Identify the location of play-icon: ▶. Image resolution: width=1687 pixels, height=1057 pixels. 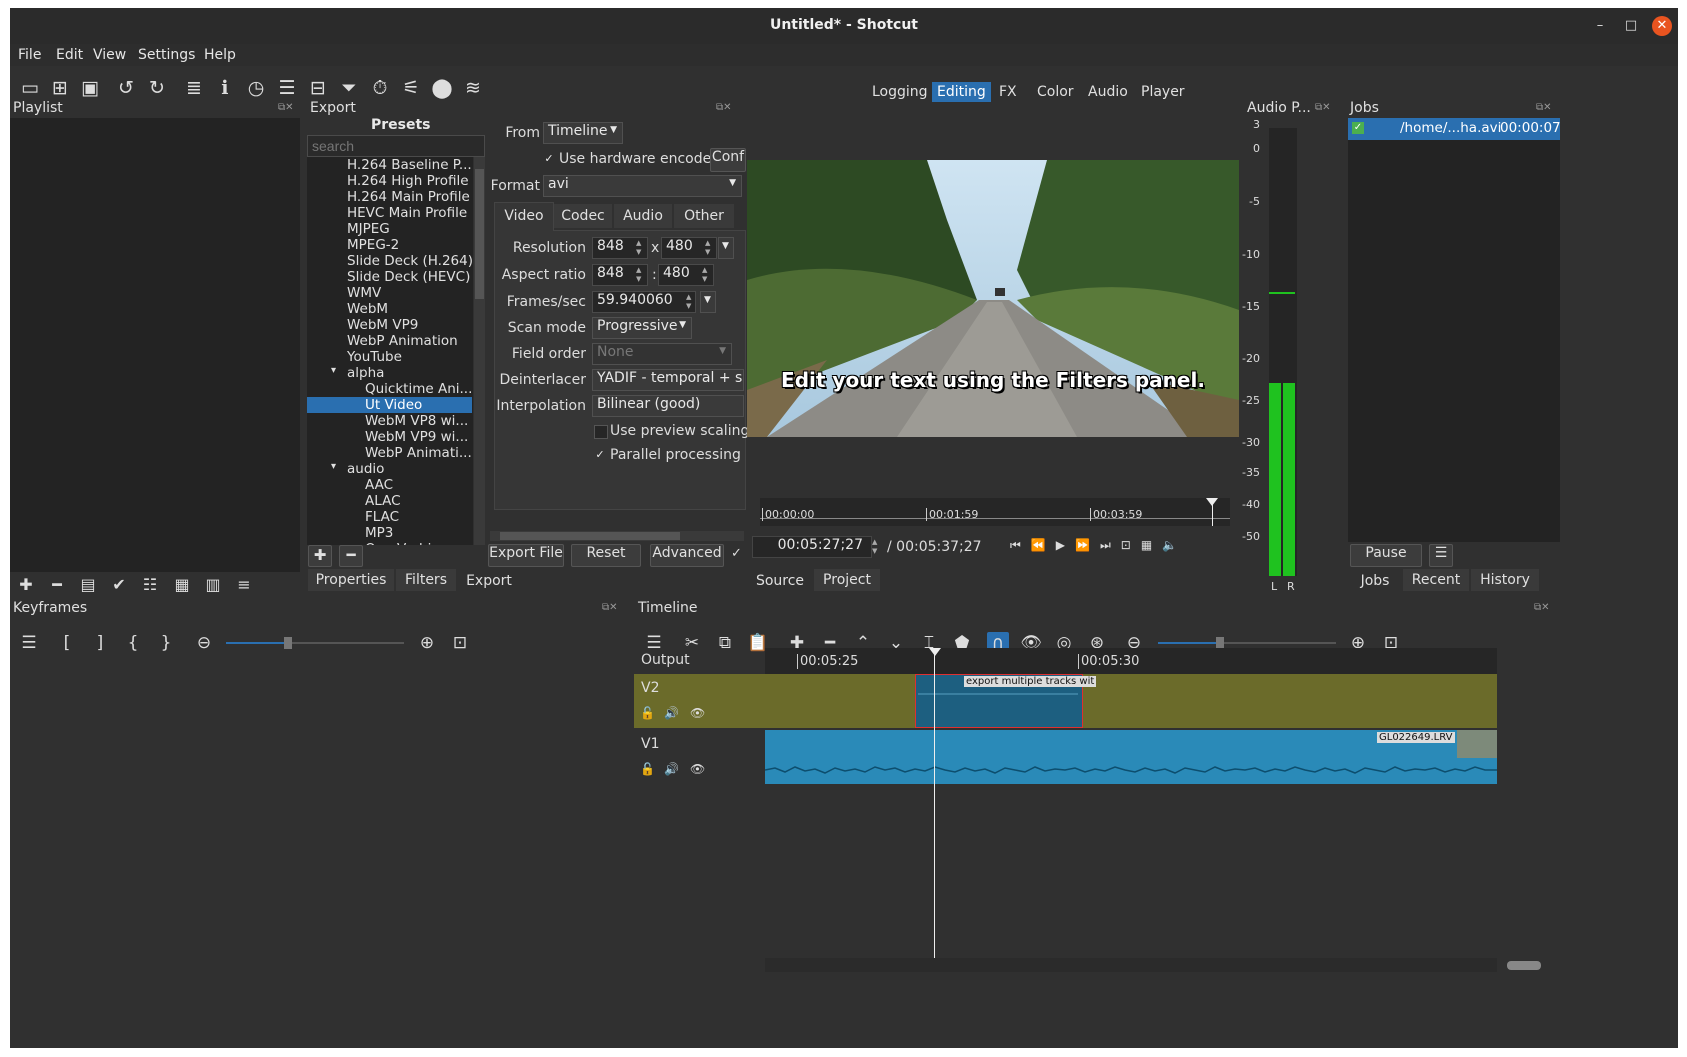
(1065, 545).